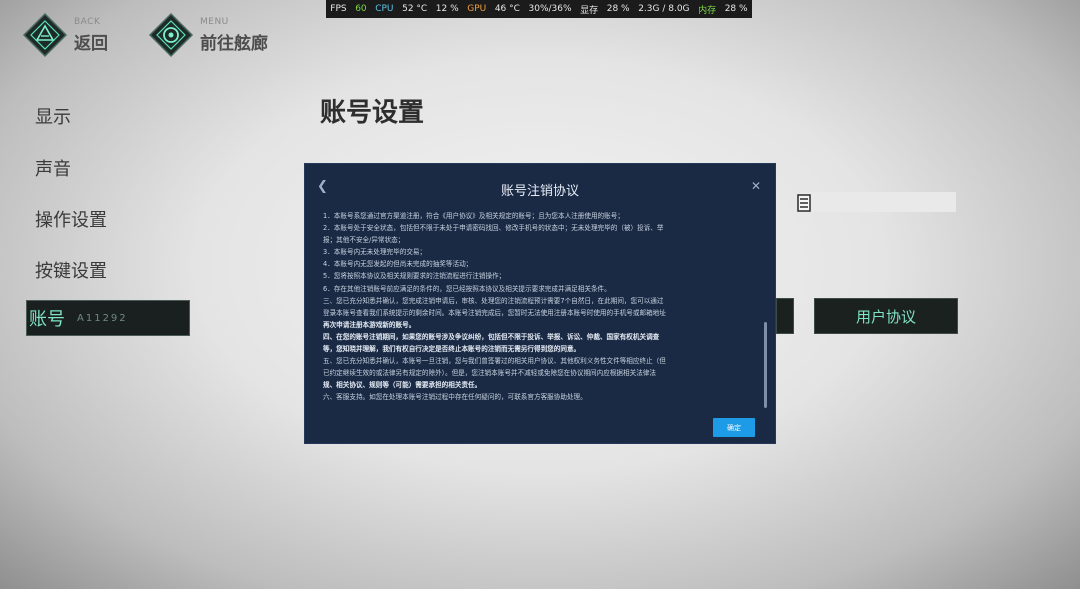 The image size is (1080, 589). What do you see at coordinates (171, 35) in the screenshot?
I see `menu-emblem-icon` at bounding box center [171, 35].